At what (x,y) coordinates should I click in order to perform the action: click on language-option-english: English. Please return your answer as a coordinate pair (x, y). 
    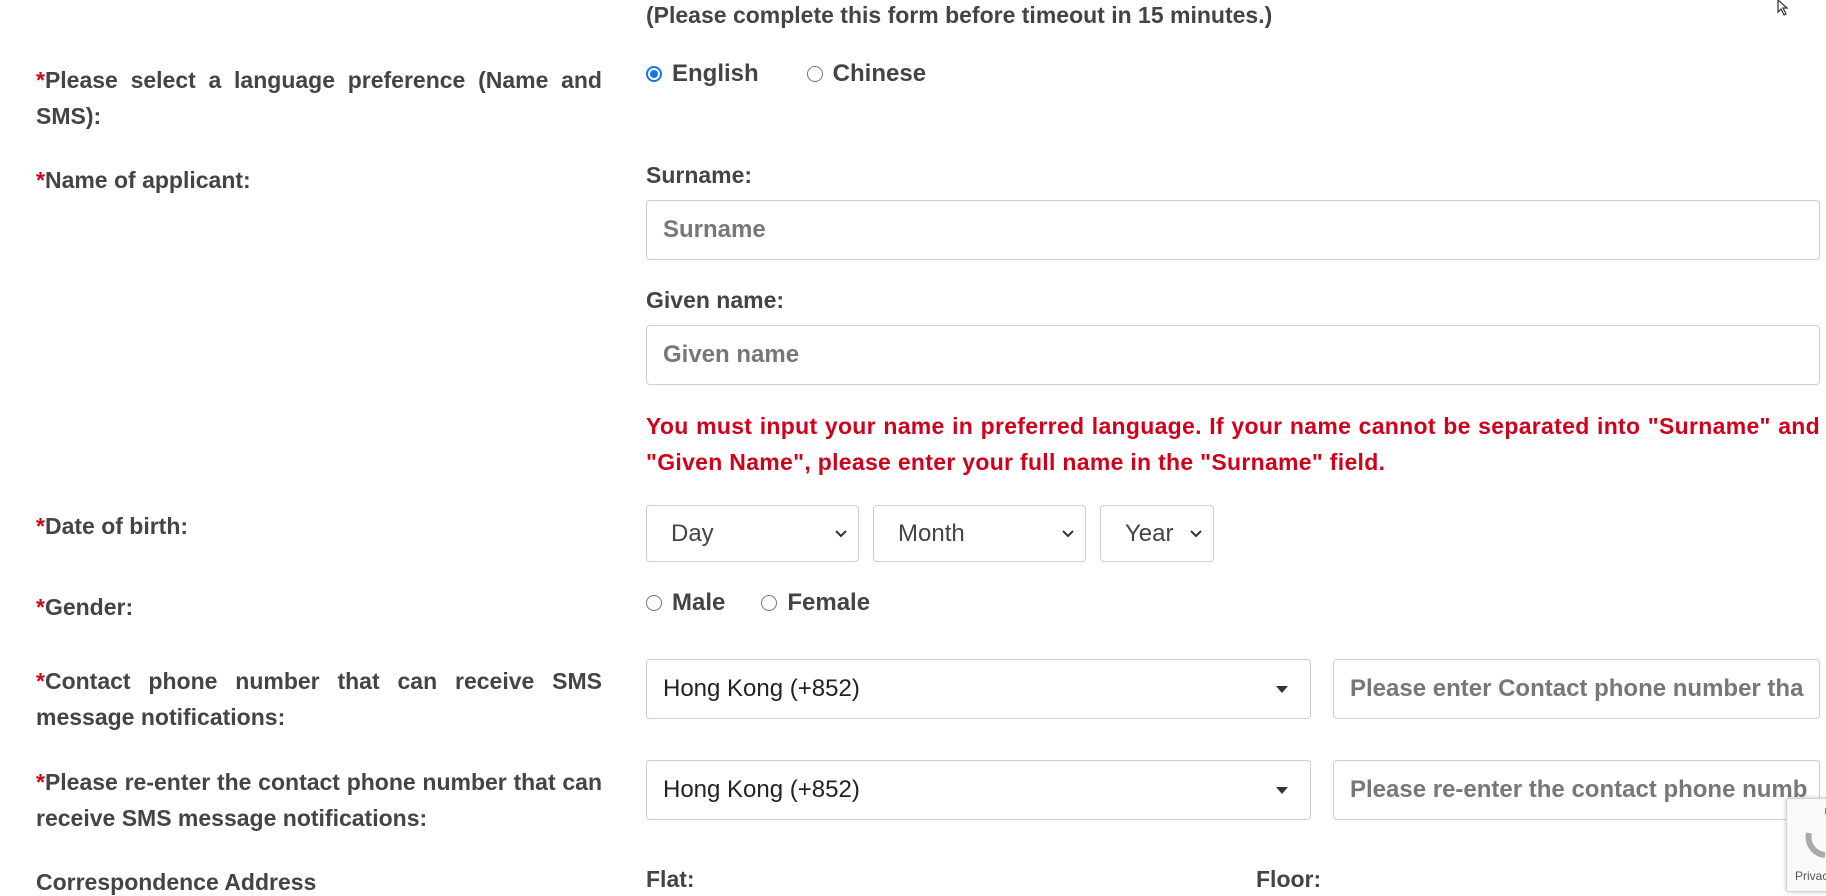
    Looking at the image, I should click on (702, 74).